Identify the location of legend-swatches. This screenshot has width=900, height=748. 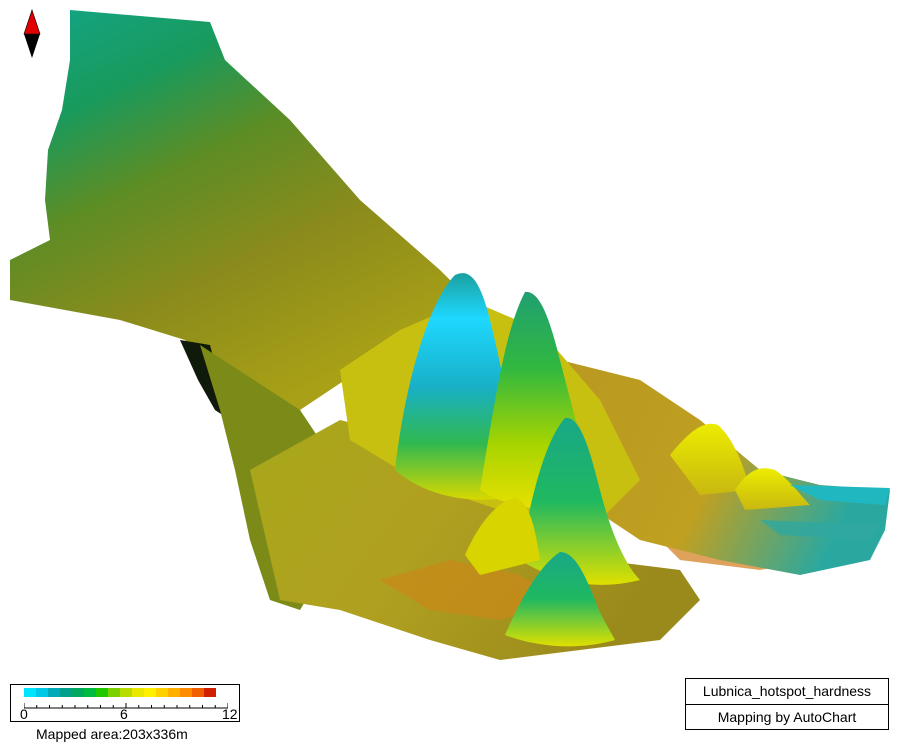
(120, 692).